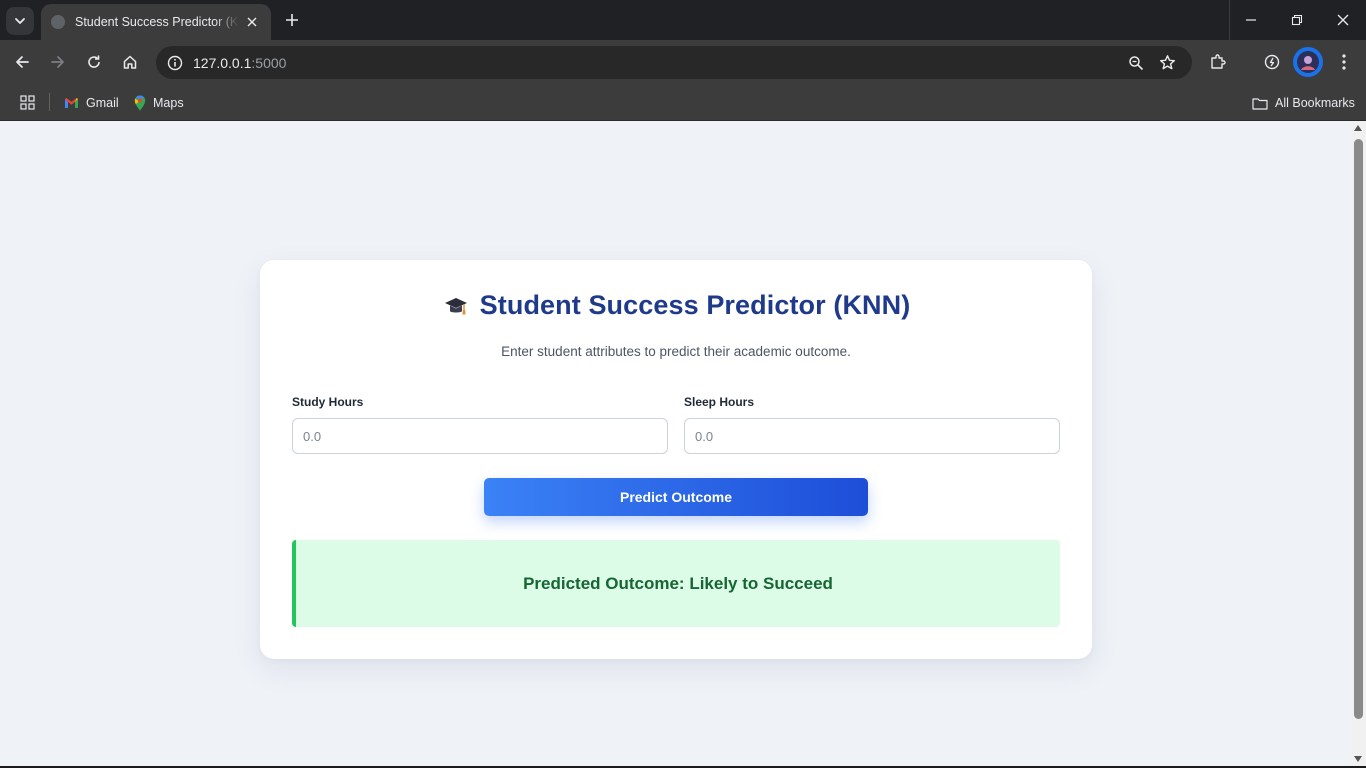  I want to click on tab-title: Student Success Predictor (KNN), so click(157, 22).